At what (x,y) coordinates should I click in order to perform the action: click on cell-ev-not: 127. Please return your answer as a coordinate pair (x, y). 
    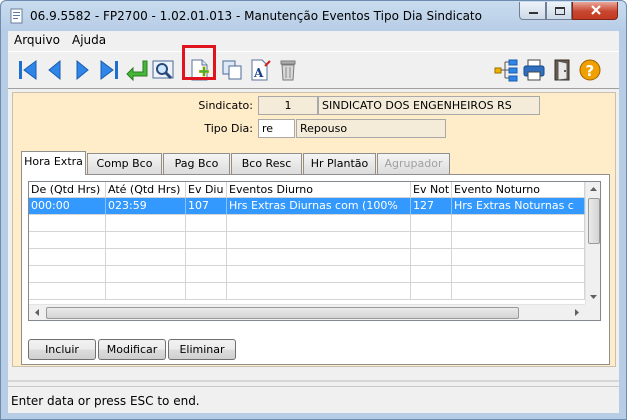
    Looking at the image, I should click on (431, 206).